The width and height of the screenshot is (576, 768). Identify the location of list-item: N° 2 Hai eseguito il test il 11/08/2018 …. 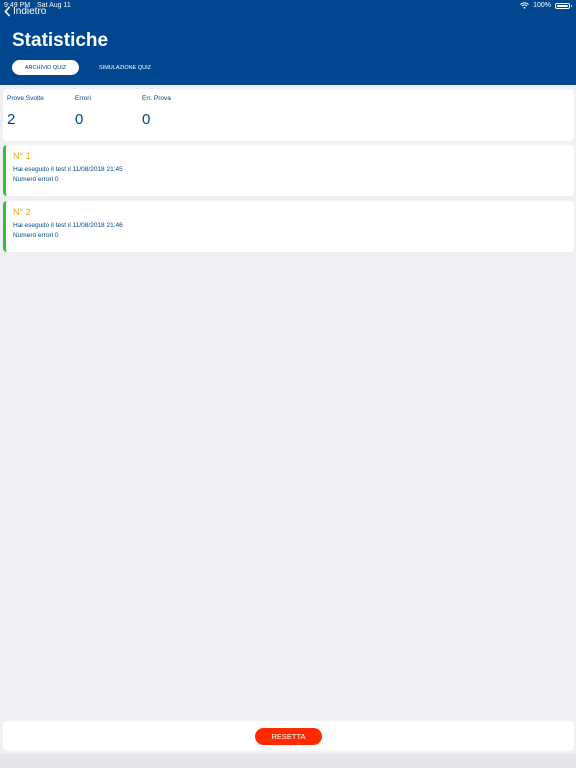
(288, 226).